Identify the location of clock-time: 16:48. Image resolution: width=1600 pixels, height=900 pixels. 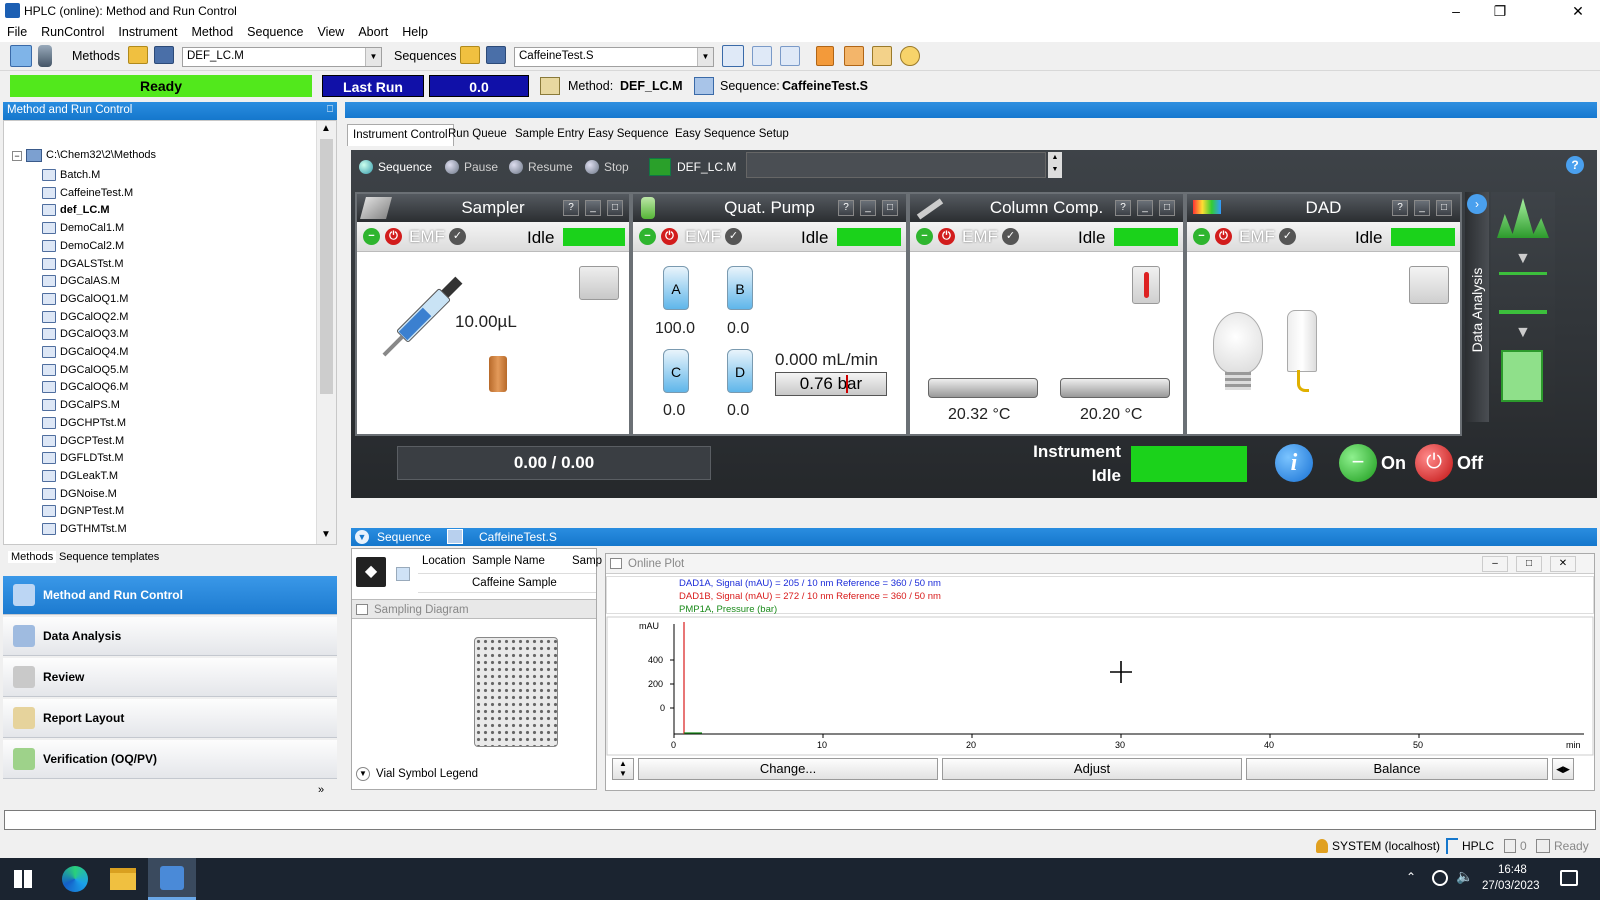
(1512, 870).